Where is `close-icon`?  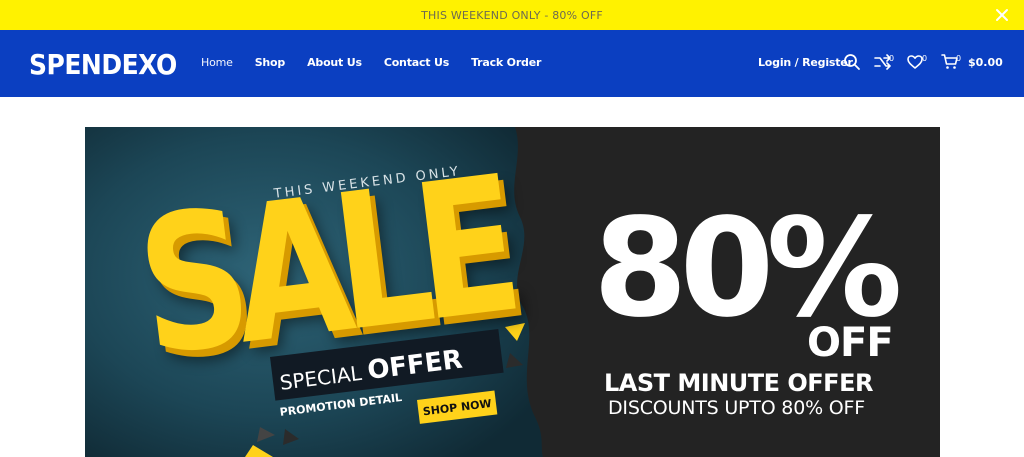
close-icon is located at coordinates (1002, 15).